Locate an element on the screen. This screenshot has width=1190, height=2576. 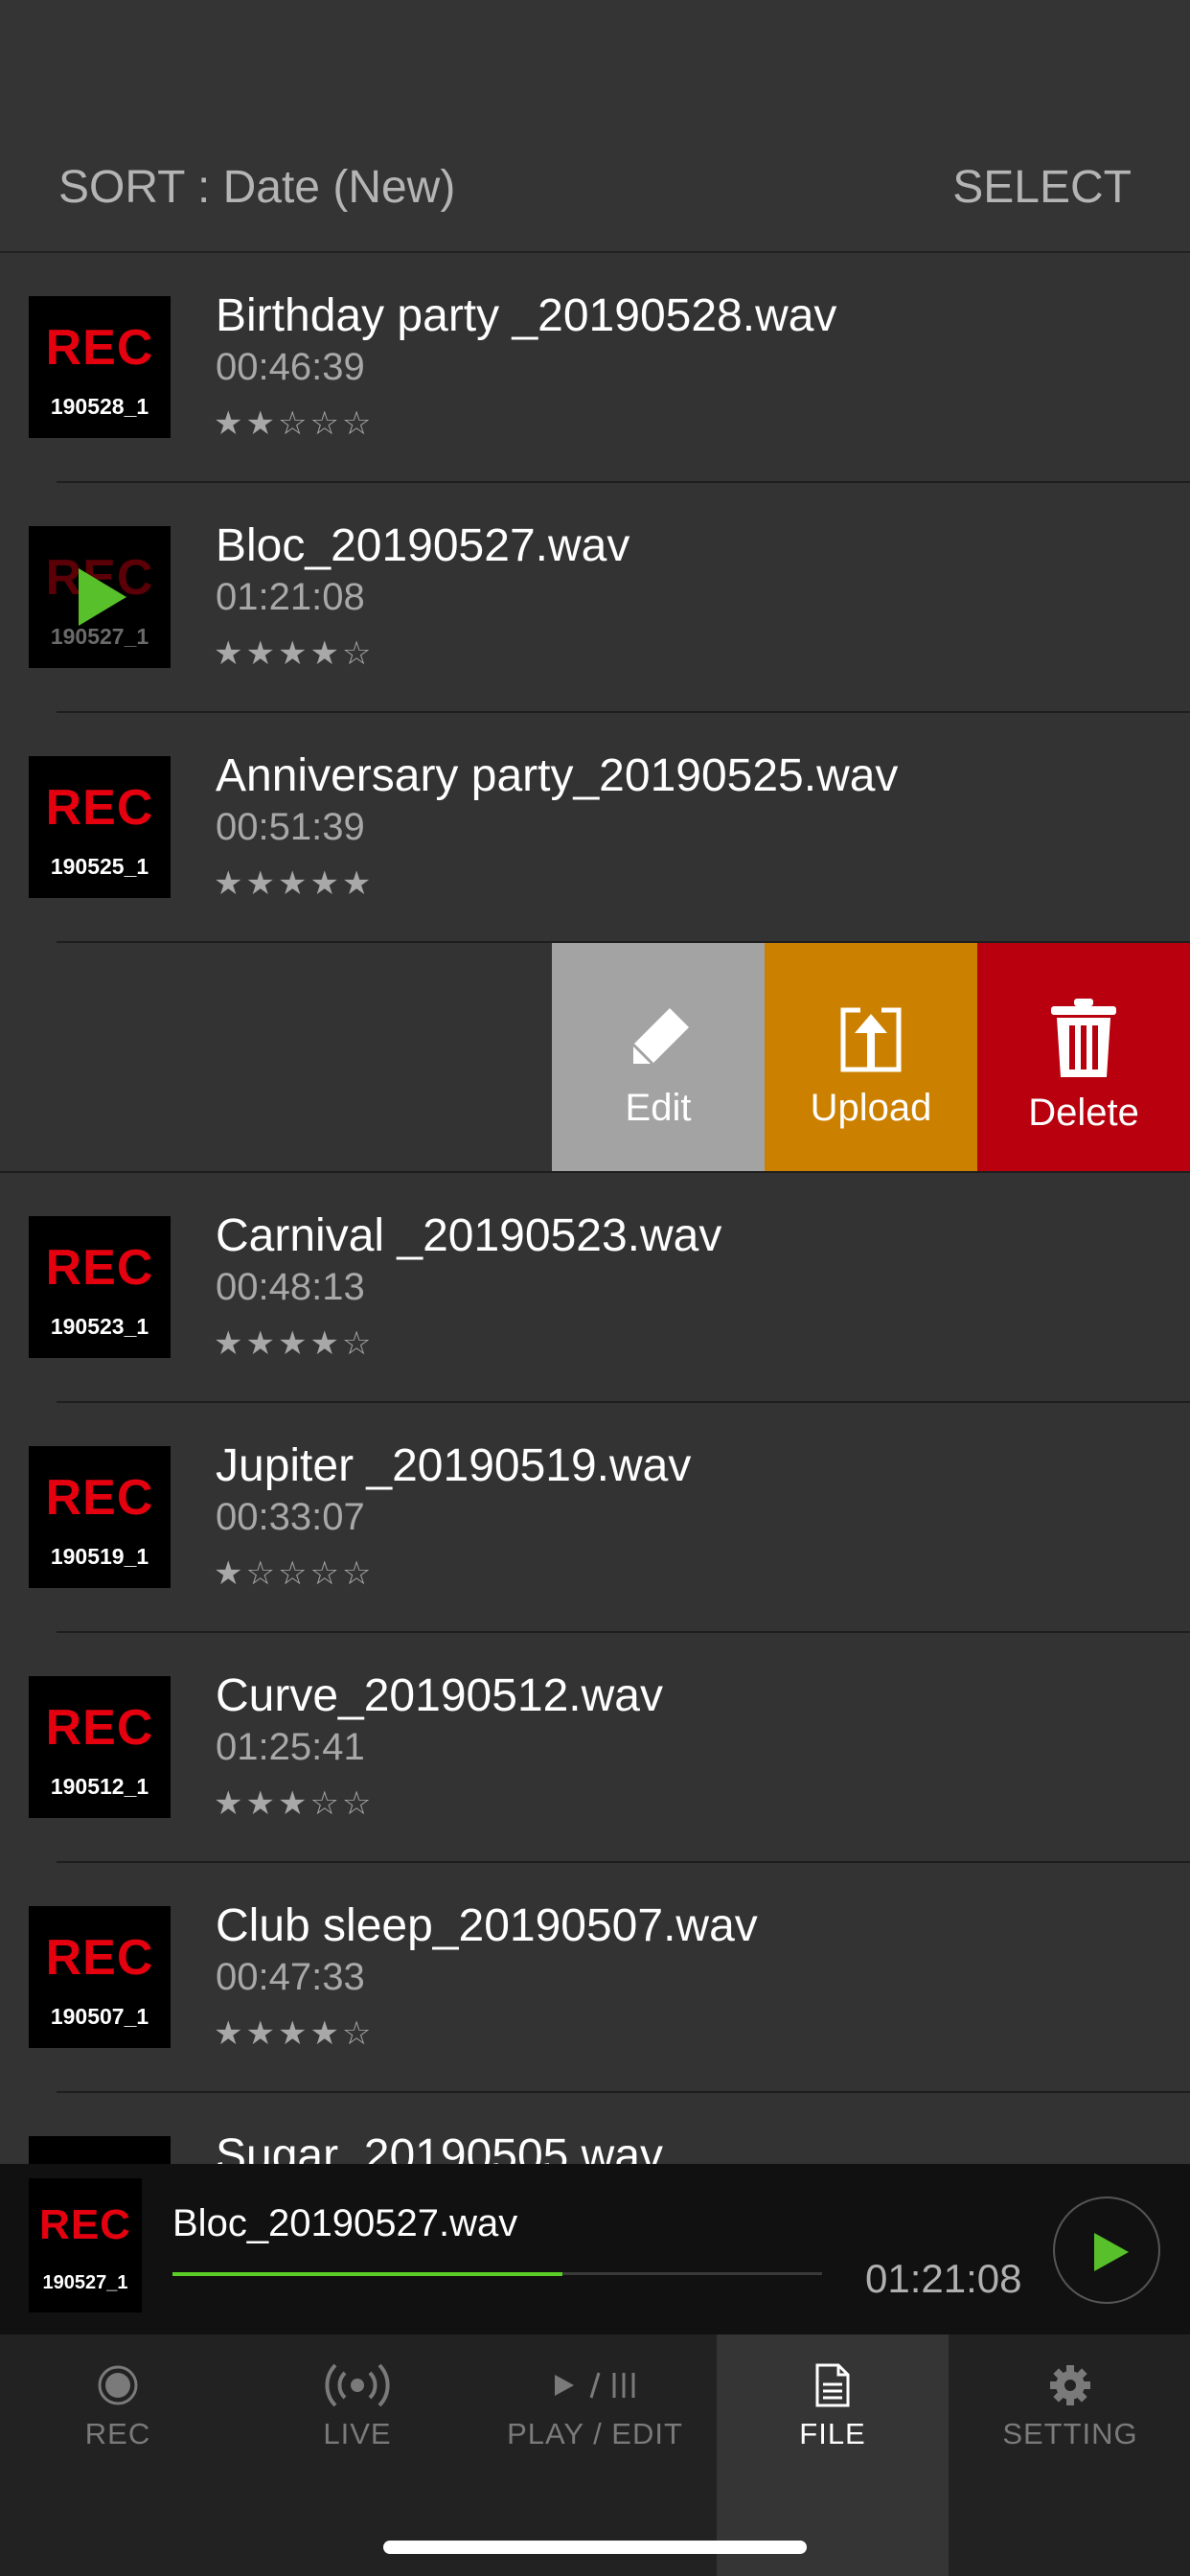
play-button is located at coordinates (1106, 2250).